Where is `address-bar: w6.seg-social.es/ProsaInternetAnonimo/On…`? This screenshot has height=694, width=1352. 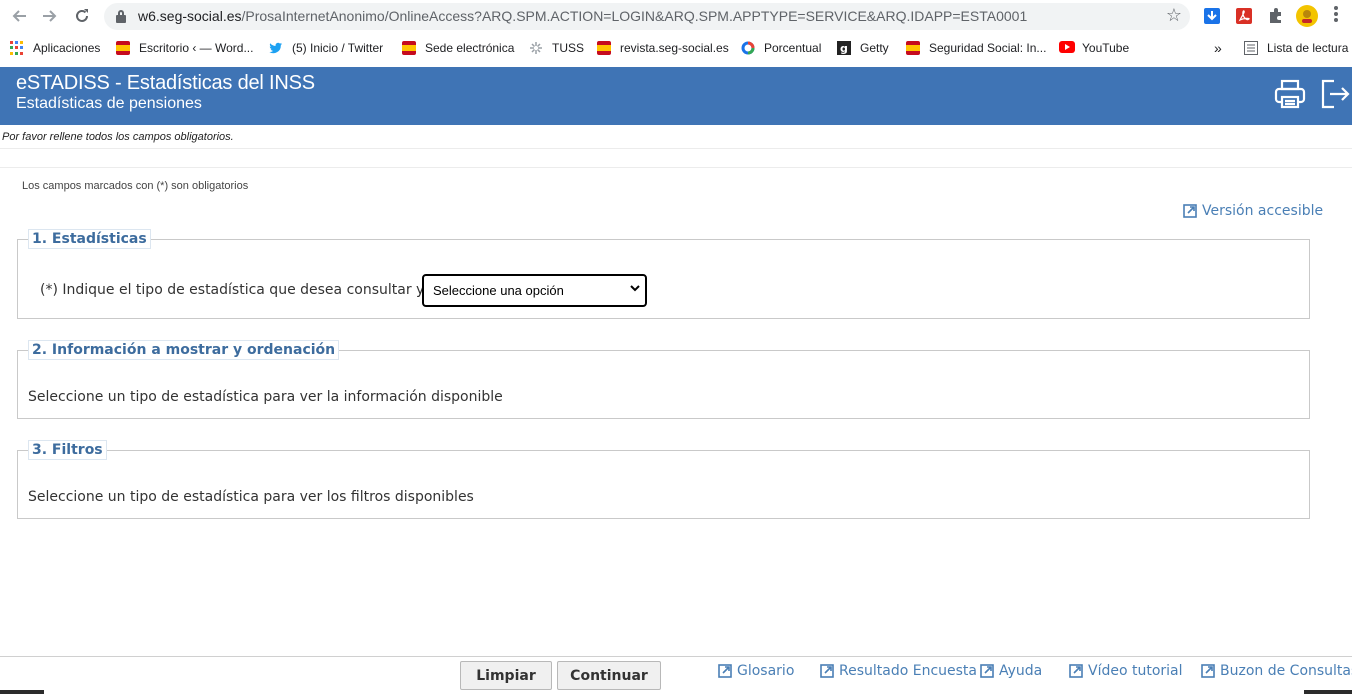
address-bar: w6.seg-social.es/ProsaInternetAnonimo/On… is located at coordinates (647, 16).